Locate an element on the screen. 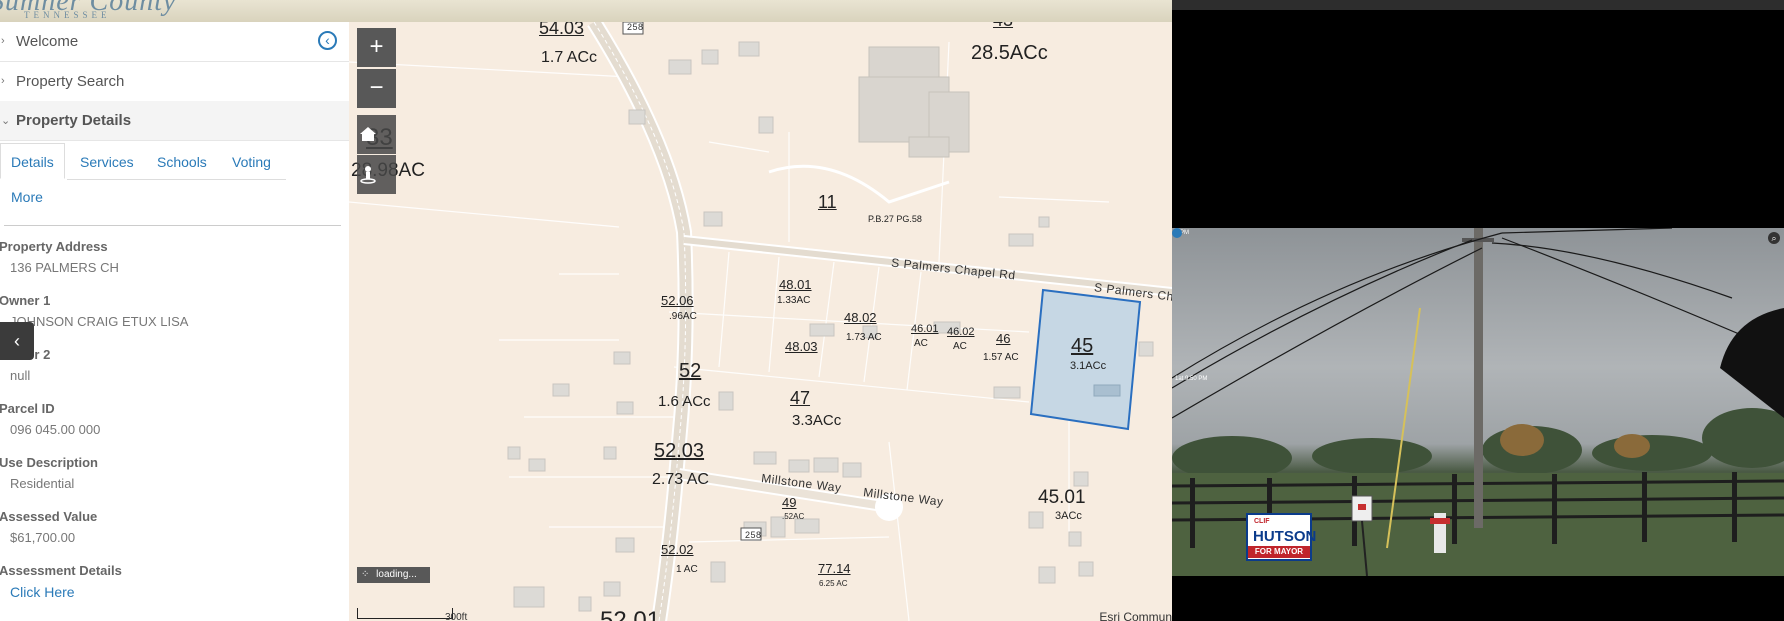 Image resolution: width=1784 pixels, height=621 pixels. parcel-area: 1.7 ACc is located at coordinates (569, 57).